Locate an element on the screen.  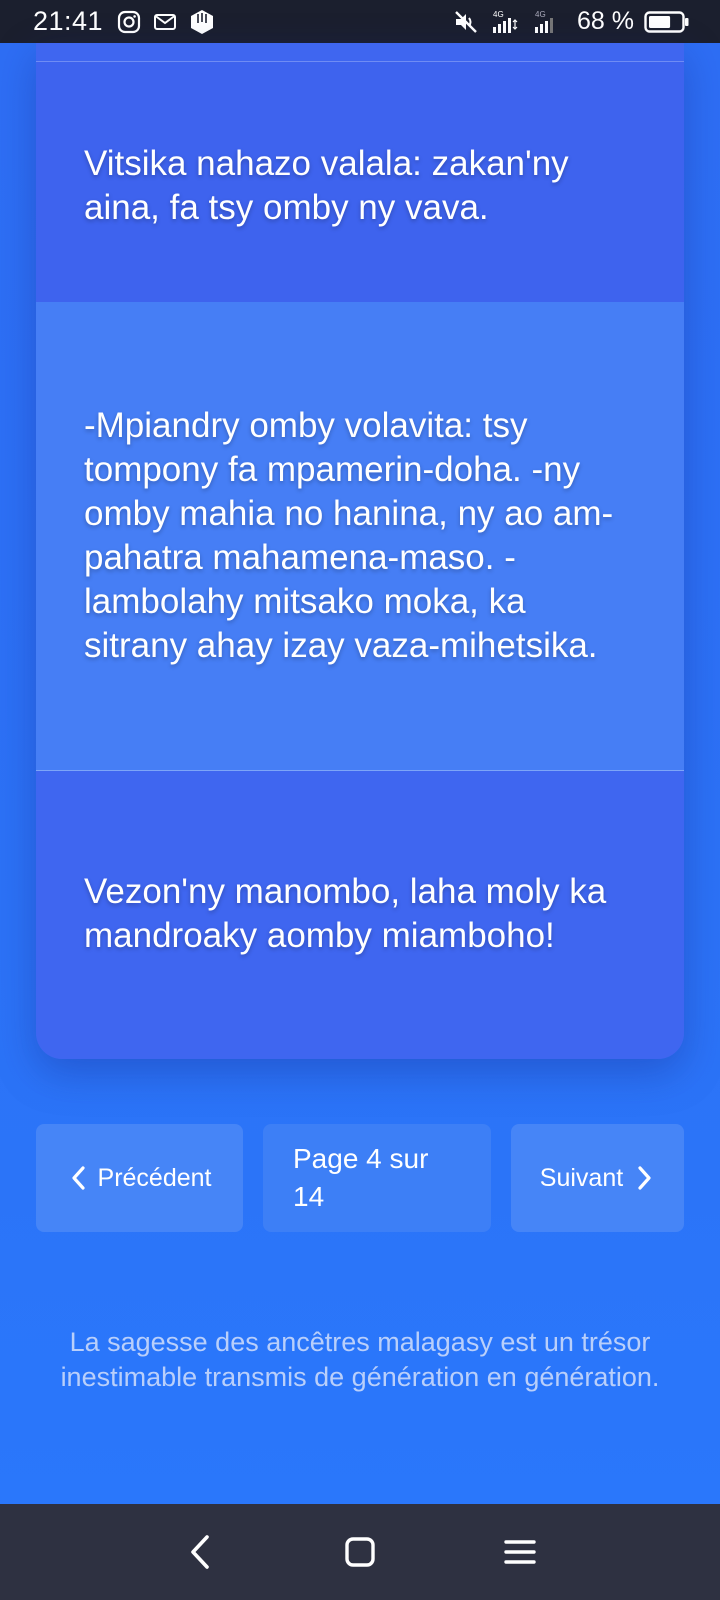
battery-percent: 68 % is located at coordinates (605, 21).